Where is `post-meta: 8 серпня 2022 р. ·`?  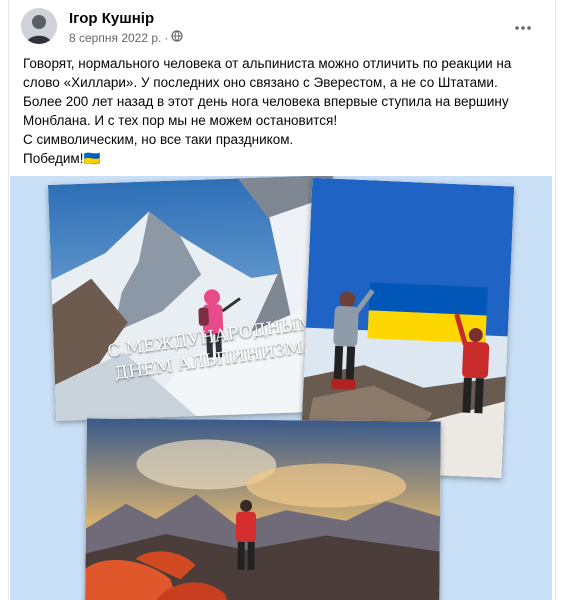 post-meta: 8 серпня 2022 р. · is located at coordinates (126, 37).